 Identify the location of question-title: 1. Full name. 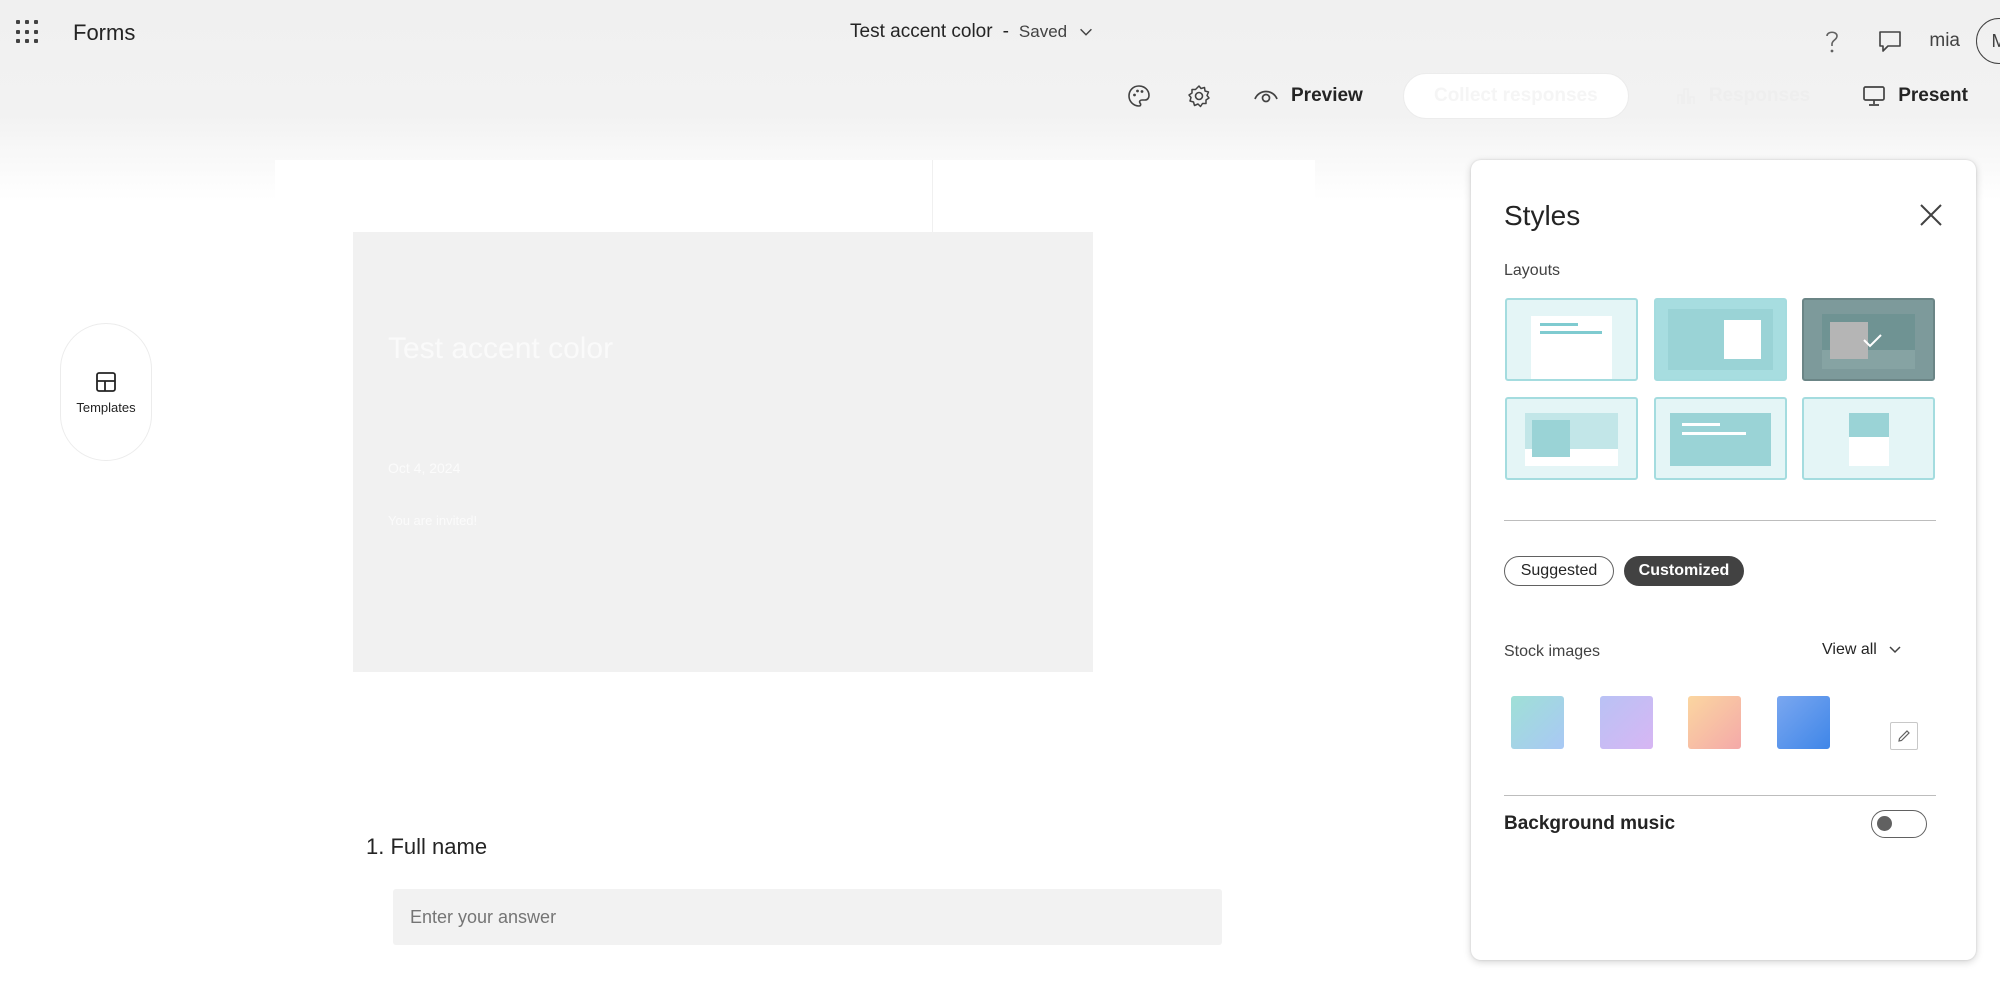
(426, 847).